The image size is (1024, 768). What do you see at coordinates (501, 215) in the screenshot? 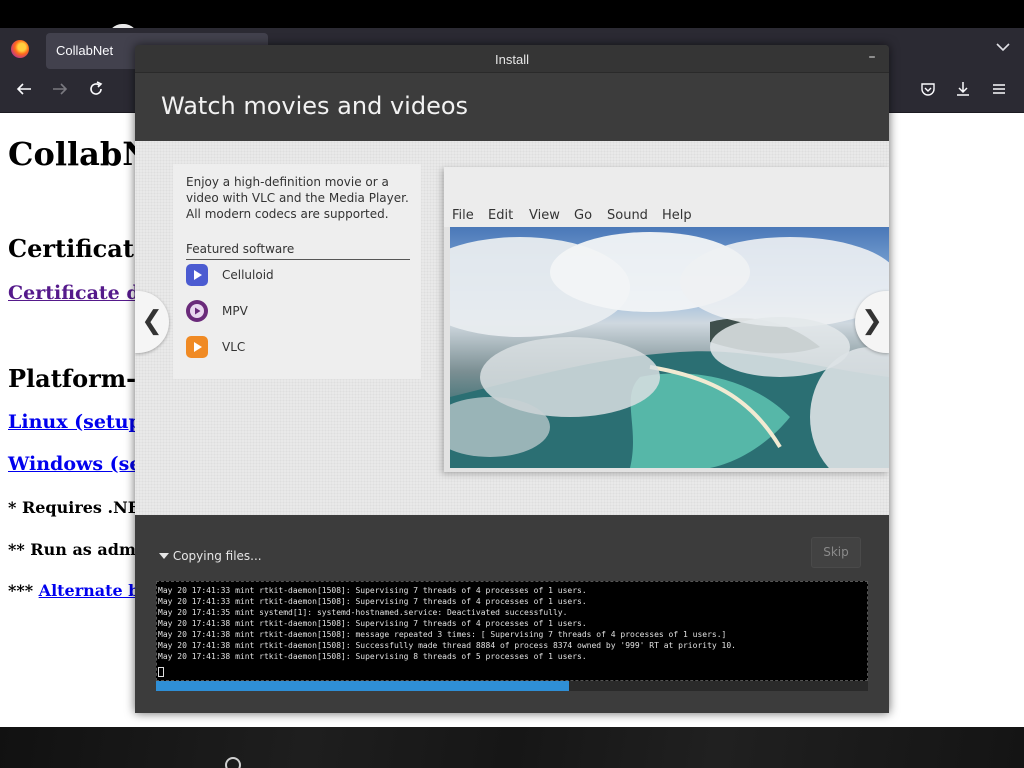
I see `player-menu-edit: Edit` at bounding box center [501, 215].